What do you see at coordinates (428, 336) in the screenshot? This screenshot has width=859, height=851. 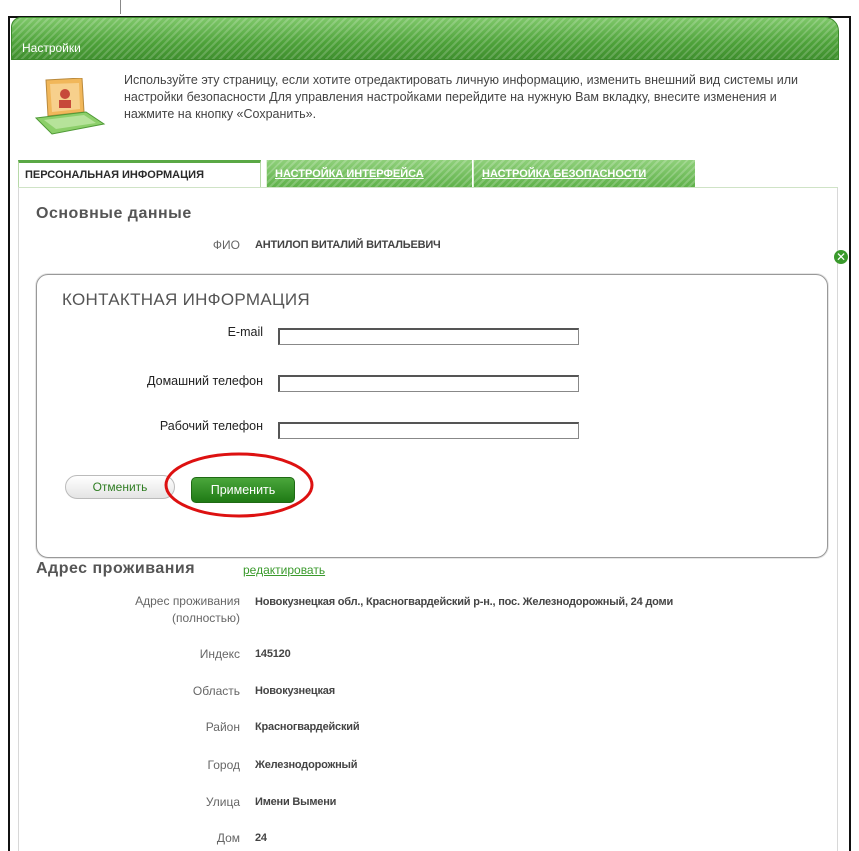 I see `email-field` at bounding box center [428, 336].